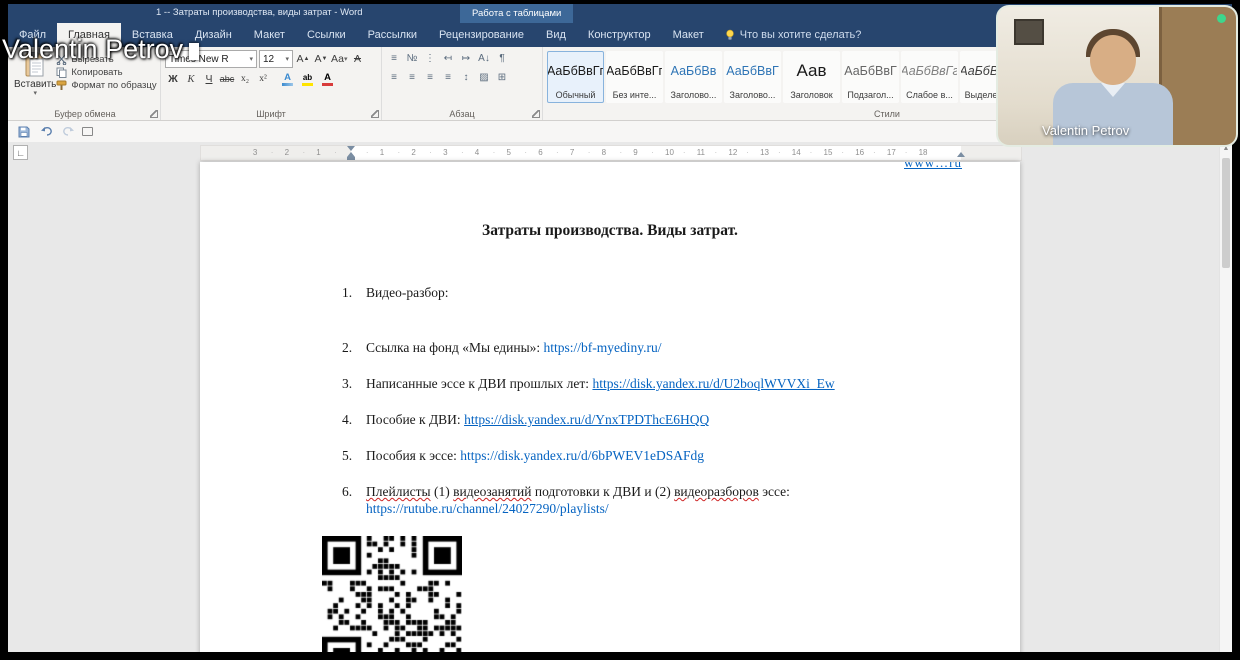 The image size is (1240, 660). What do you see at coordinates (502, 58) in the screenshot?
I see `pilcrow-icon: ¶` at bounding box center [502, 58].